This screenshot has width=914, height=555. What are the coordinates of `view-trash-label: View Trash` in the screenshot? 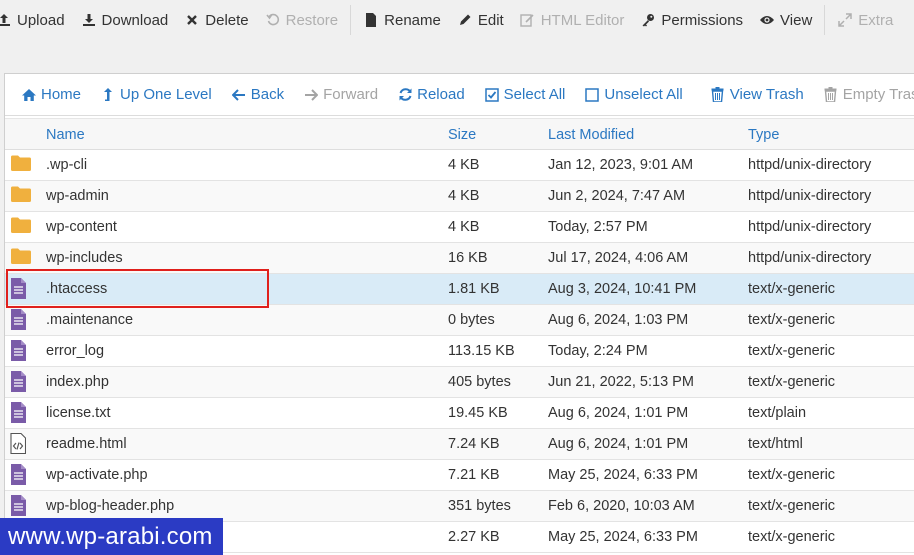 It's located at (766, 94).